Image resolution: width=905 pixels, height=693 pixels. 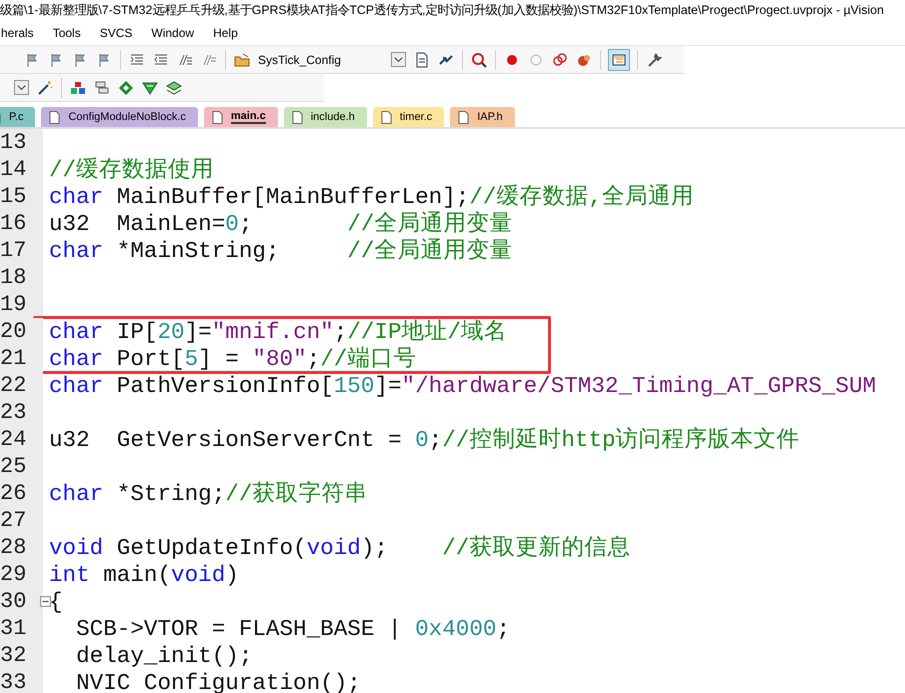 I want to click on file-tab: timer.c, so click(x=408, y=117).